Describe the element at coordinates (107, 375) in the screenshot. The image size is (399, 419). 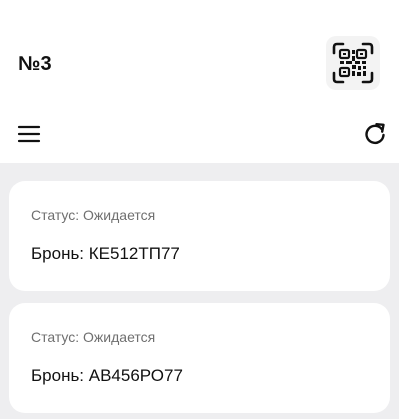
I see `booking-number: Бронь: АВ456РО77` at that location.